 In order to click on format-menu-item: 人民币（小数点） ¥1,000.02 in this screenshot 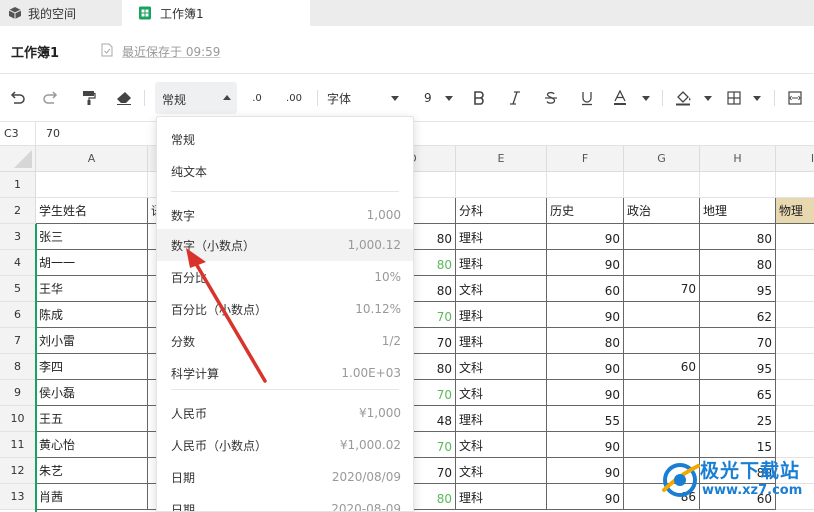, I will do `click(285, 445)`.